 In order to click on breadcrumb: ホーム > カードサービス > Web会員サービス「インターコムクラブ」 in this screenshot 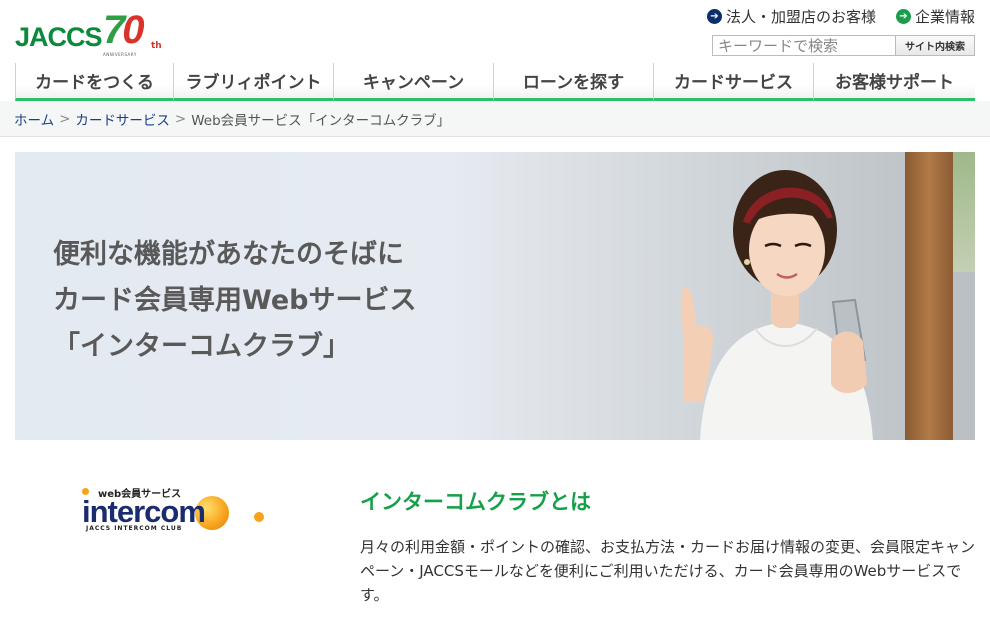, I will do `click(232, 119)`.